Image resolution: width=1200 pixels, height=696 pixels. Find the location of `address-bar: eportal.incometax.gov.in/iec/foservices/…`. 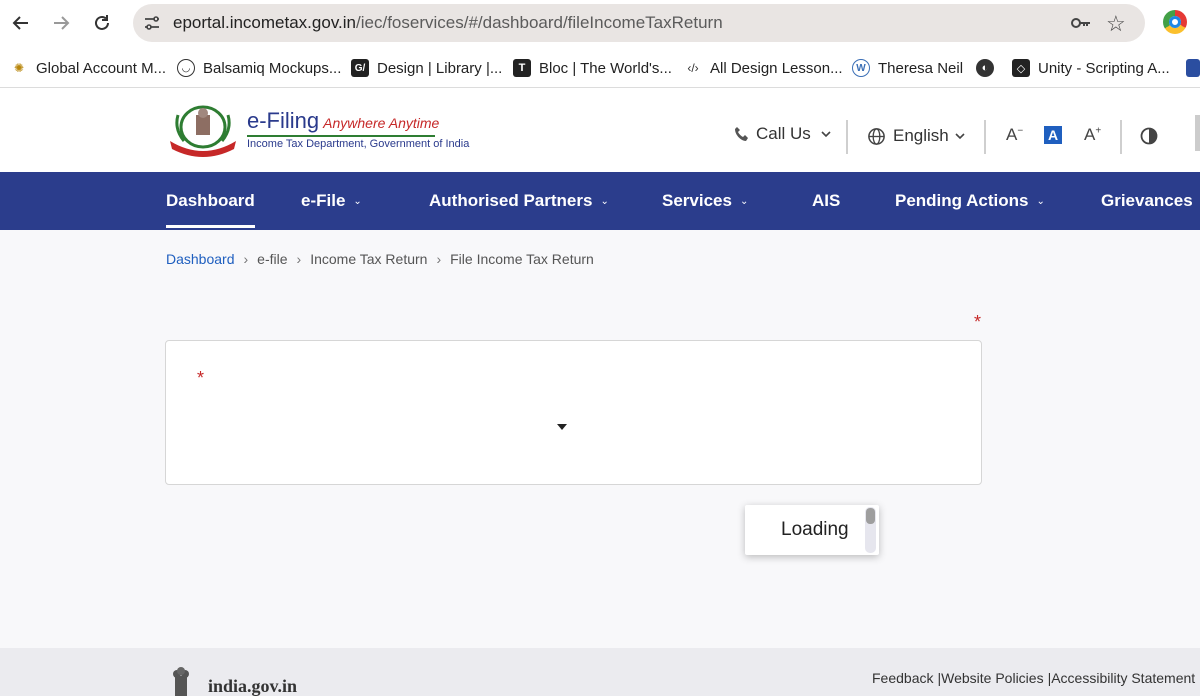

address-bar: eportal.incometax.gov.in/iec/foservices/… is located at coordinates (639, 23).